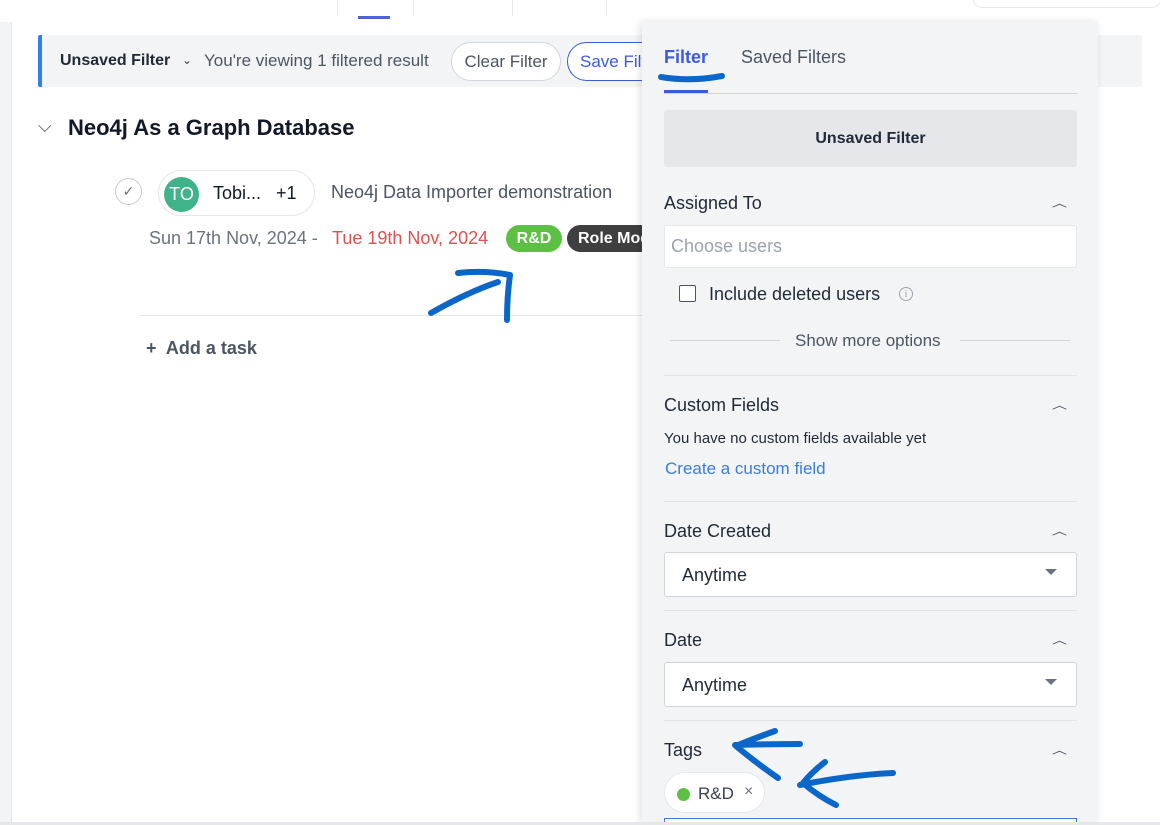 This screenshot has width=1160, height=825. What do you see at coordinates (870, 138) in the screenshot?
I see `saved-filter-name: Unsaved Filter` at bounding box center [870, 138].